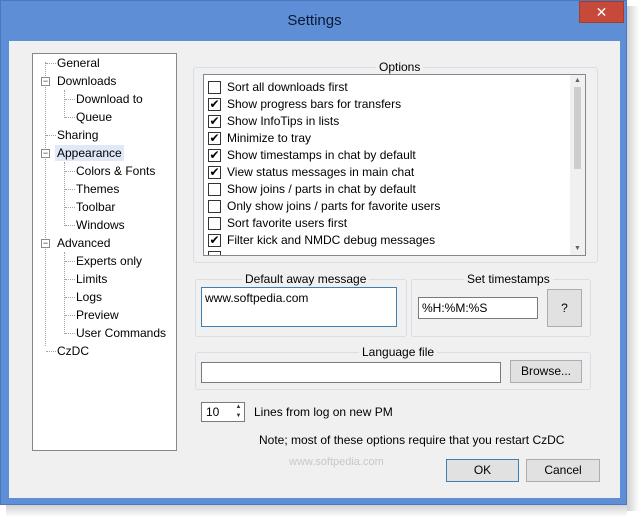 This screenshot has height=517, width=639. I want to click on close-icon: ✕, so click(601, 12).